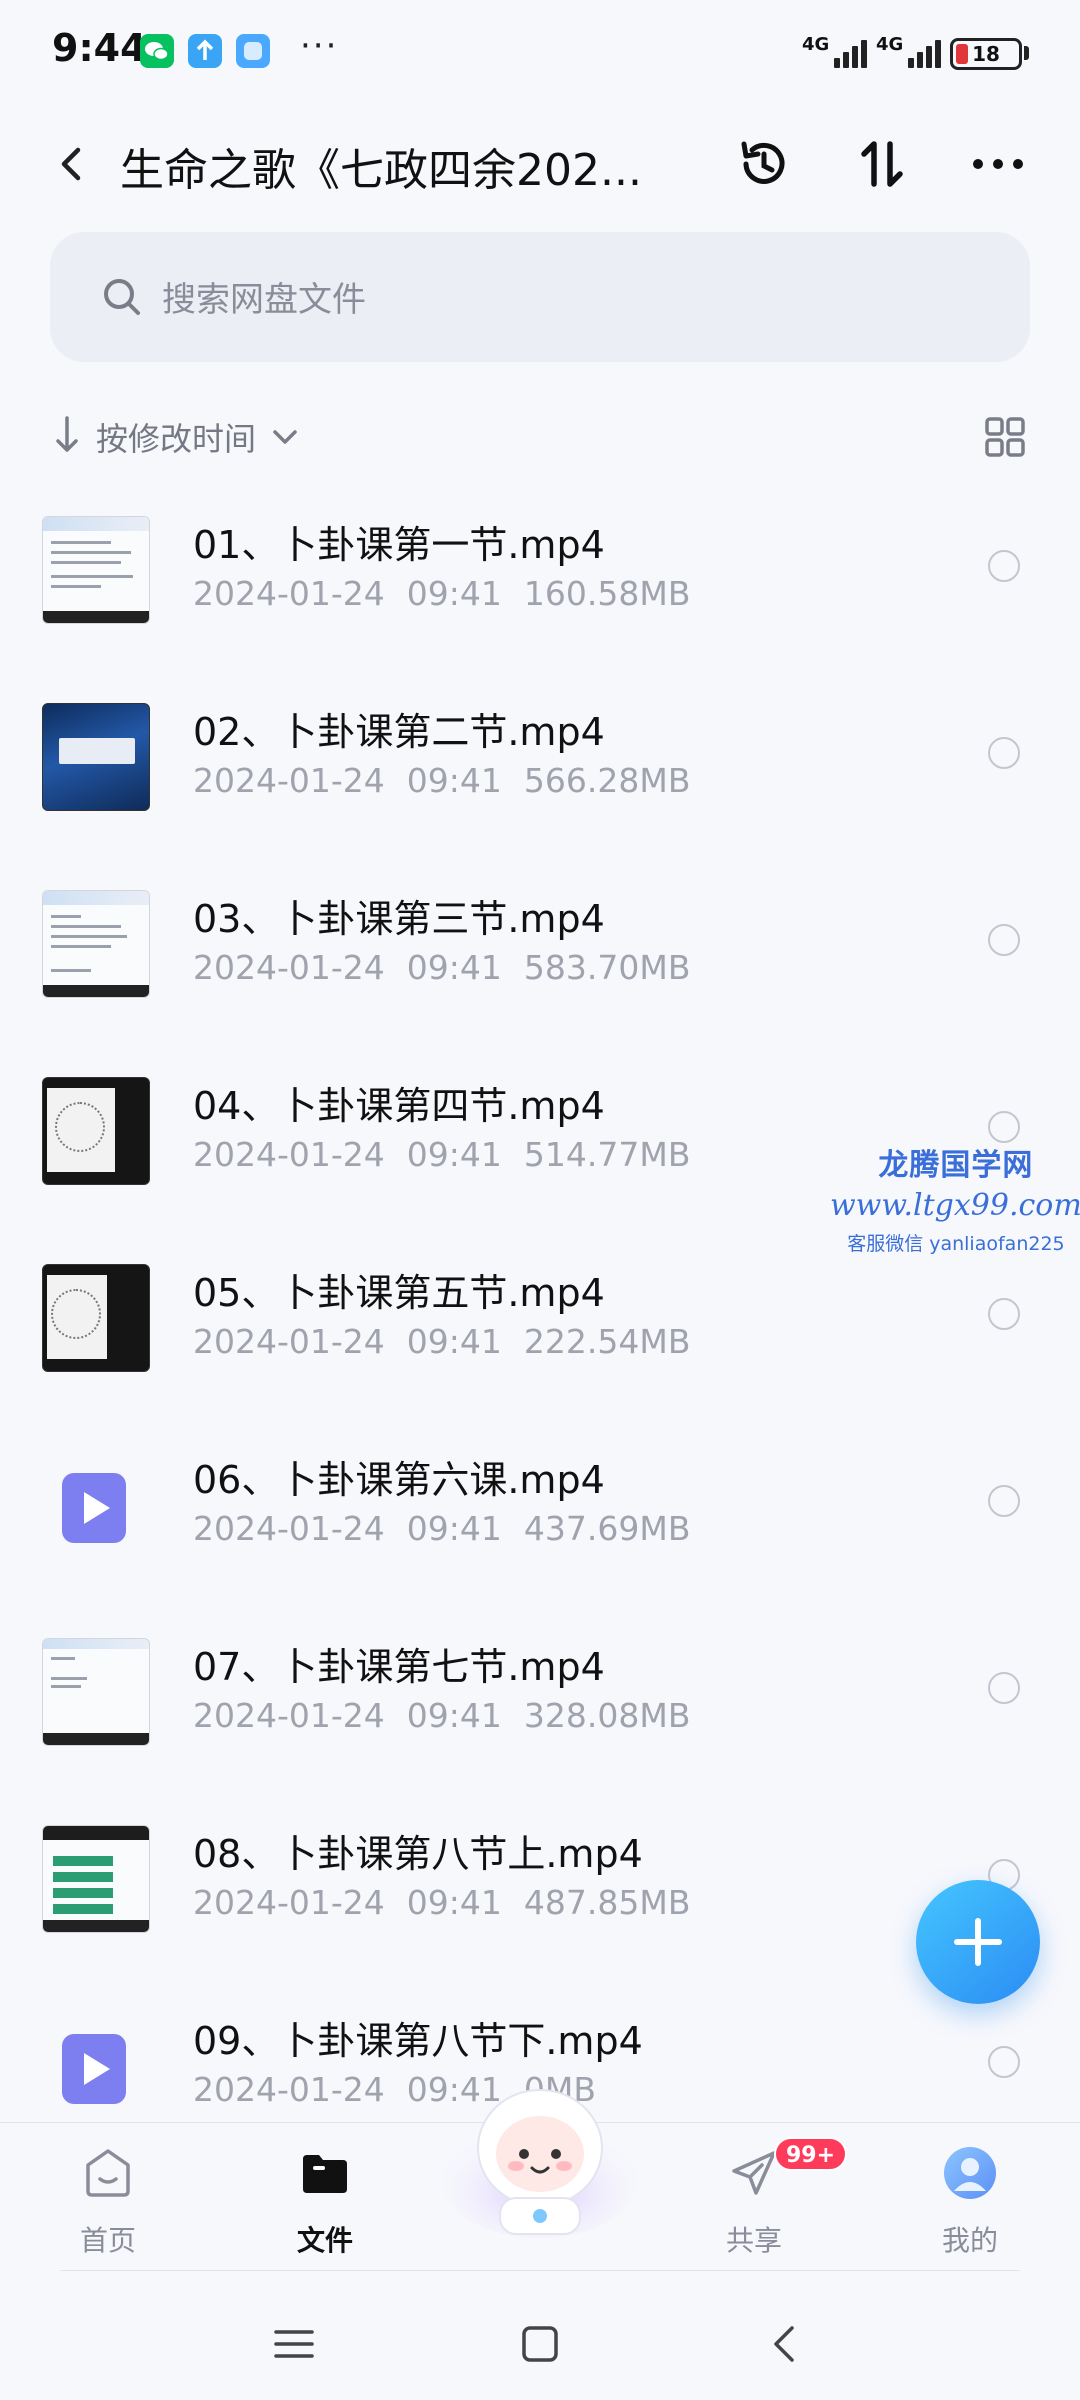  I want to click on signal-icon-1: 4G, so click(835, 51).